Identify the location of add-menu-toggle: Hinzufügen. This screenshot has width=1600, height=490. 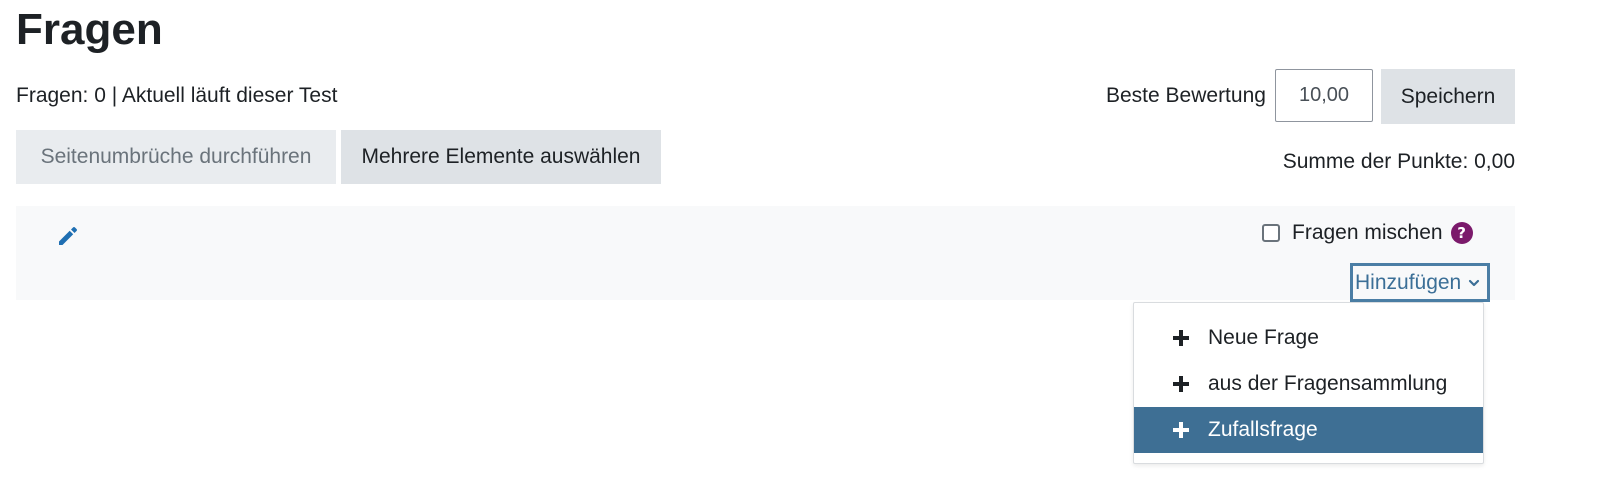
(1420, 282).